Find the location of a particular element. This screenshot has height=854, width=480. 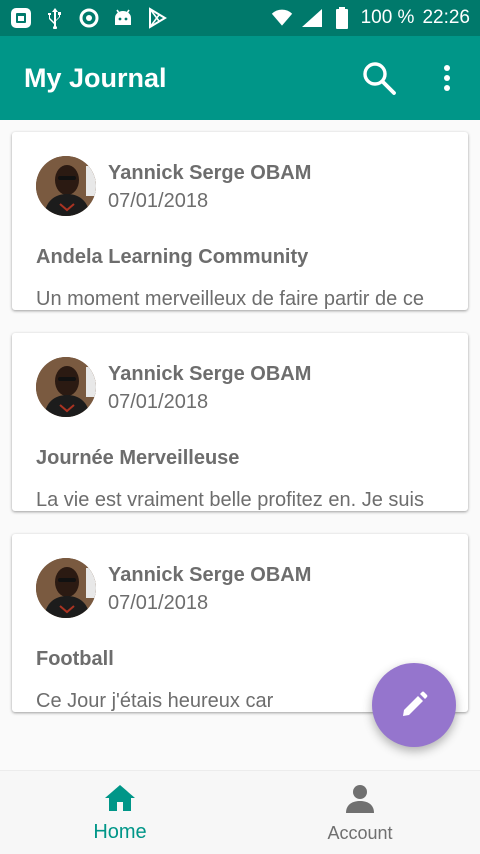

signal-icon is located at coordinates (312, 18).